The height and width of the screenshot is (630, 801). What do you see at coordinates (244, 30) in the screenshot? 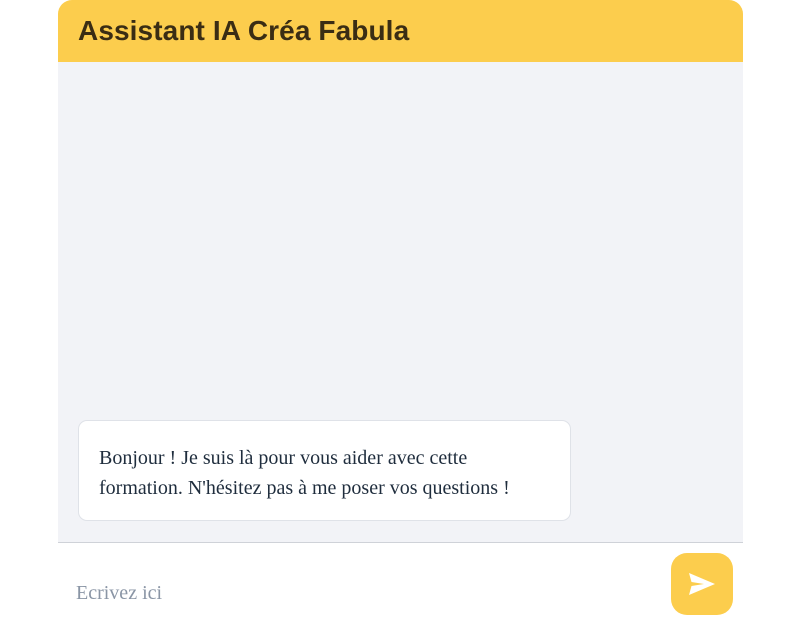
I see `chat-title: Assistant IA Créa Fabula` at bounding box center [244, 30].